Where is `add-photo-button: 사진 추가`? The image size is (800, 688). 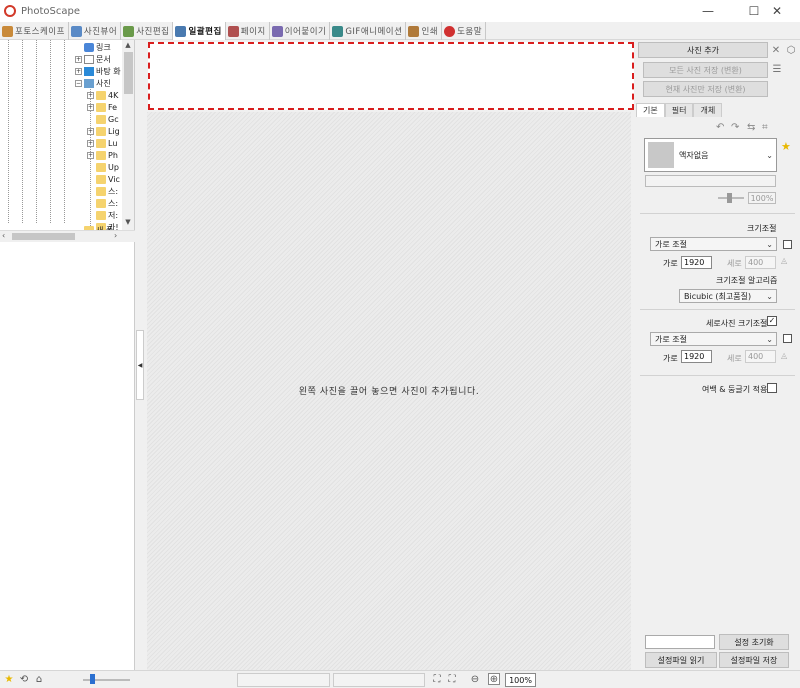
add-photo-button: 사진 추가 is located at coordinates (703, 50).